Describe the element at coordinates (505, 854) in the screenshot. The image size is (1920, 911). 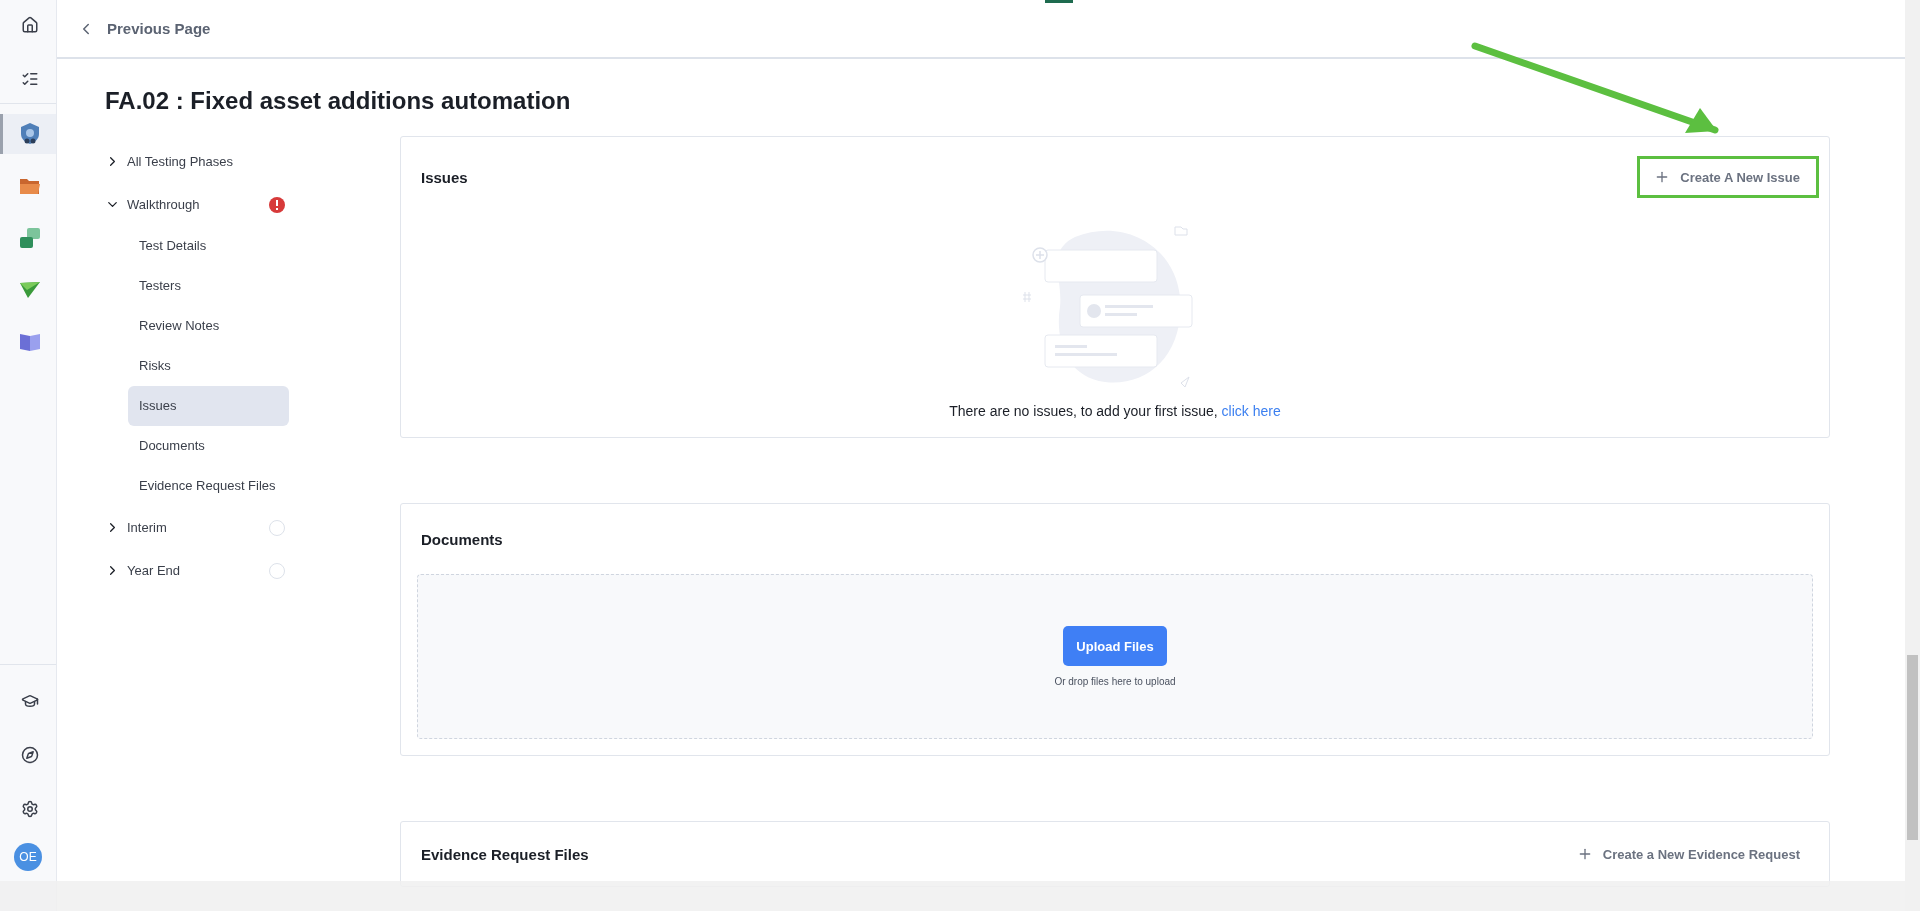
I see `card-title: Evidence Request Files` at that location.